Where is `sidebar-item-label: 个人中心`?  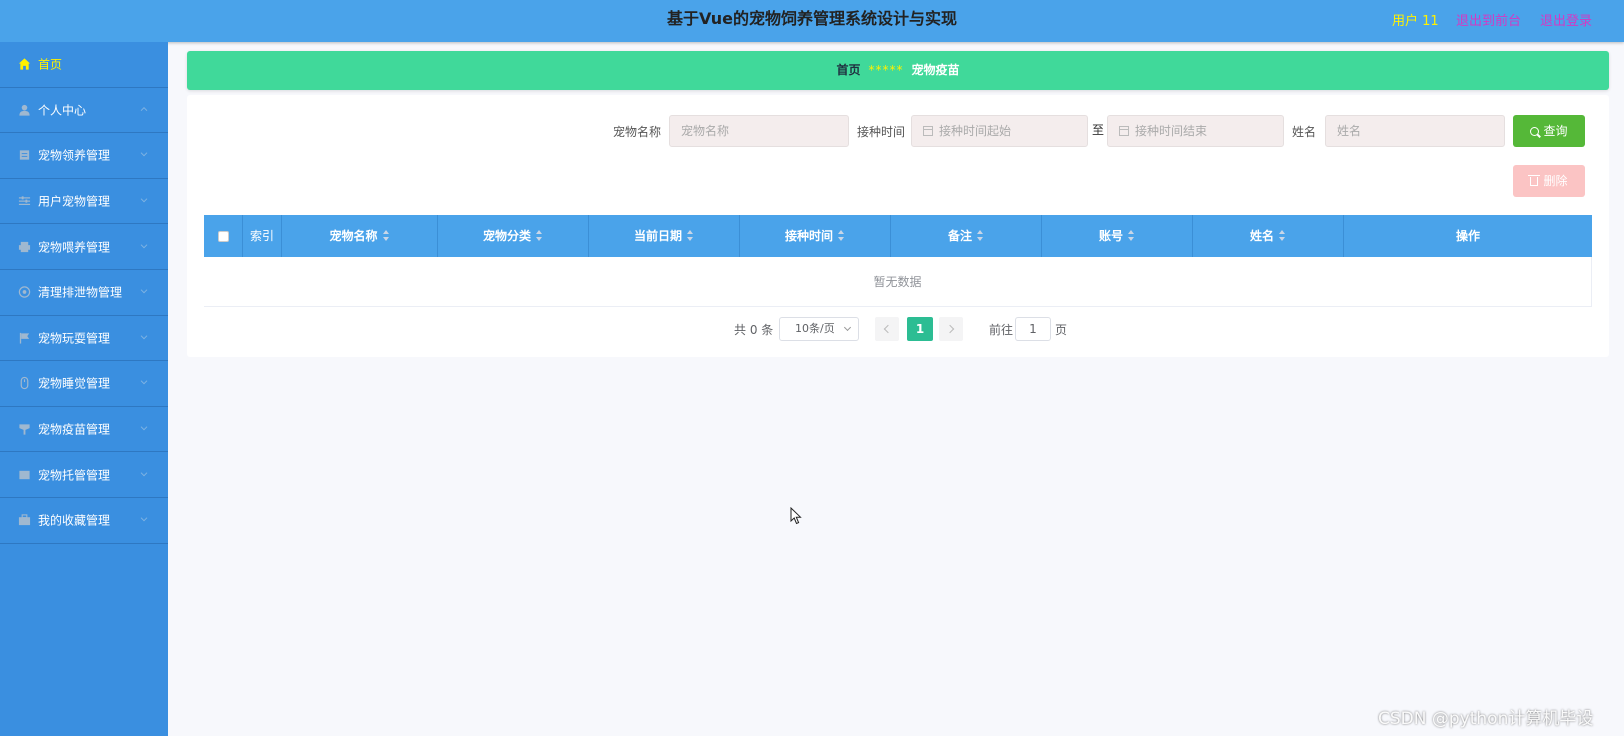
sidebar-item-label: 个人中心 is located at coordinates (62, 110).